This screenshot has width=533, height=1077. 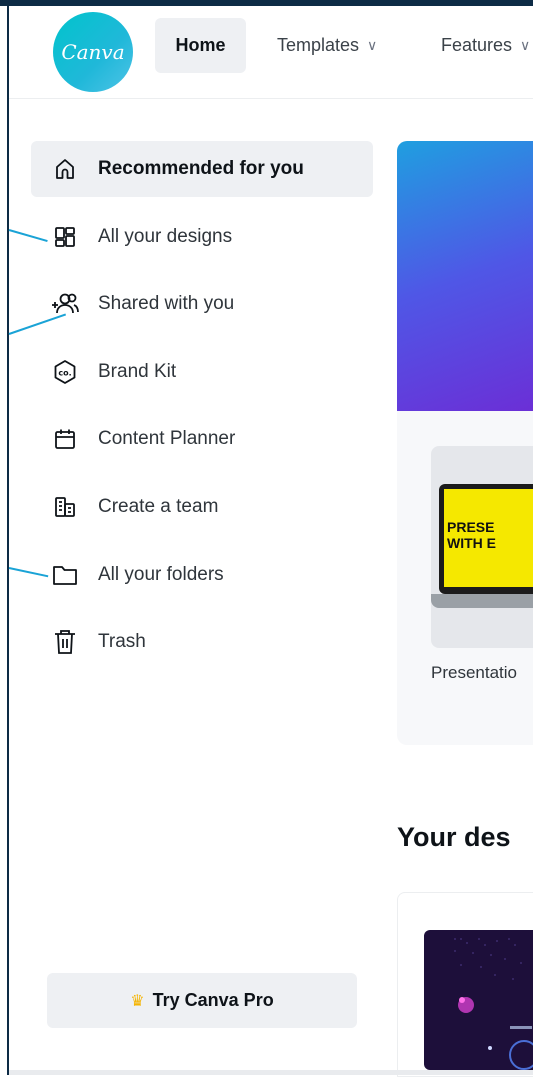 What do you see at coordinates (65, 507) in the screenshot?
I see `team-icon` at bounding box center [65, 507].